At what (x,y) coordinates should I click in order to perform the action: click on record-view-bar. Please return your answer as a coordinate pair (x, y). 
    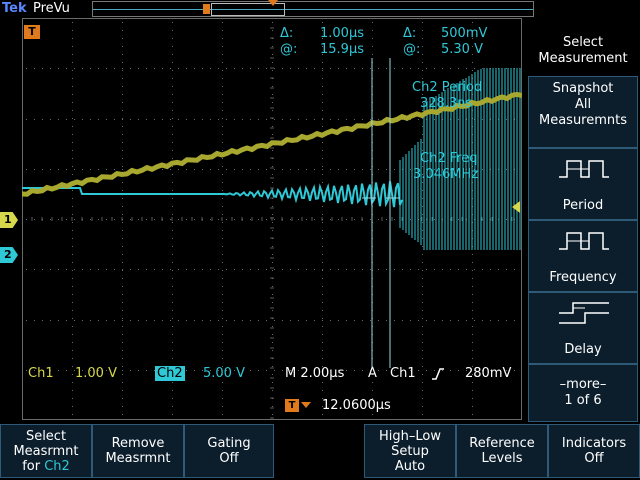
    Looking at the image, I should click on (313, 9).